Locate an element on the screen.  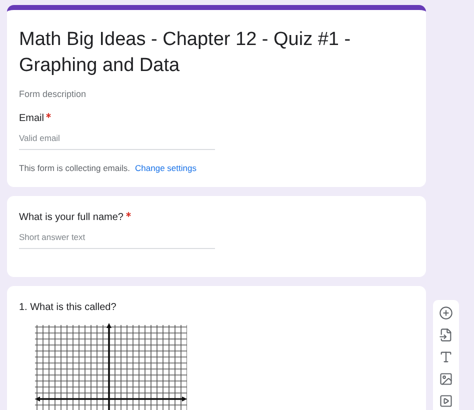
answer-field: Short answer text is located at coordinates (117, 236).